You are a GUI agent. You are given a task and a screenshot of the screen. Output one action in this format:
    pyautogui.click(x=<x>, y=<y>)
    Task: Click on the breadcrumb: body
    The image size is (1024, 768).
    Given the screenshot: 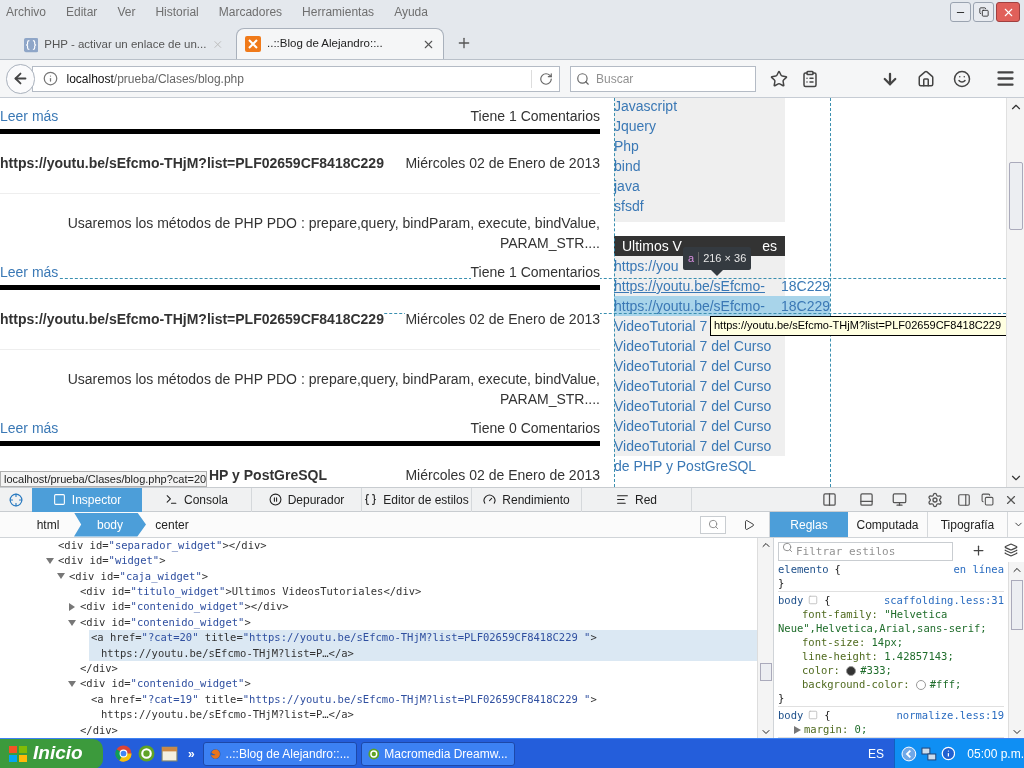 What is the action you would take?
    pyautogui.click(x=110, y=524)
    